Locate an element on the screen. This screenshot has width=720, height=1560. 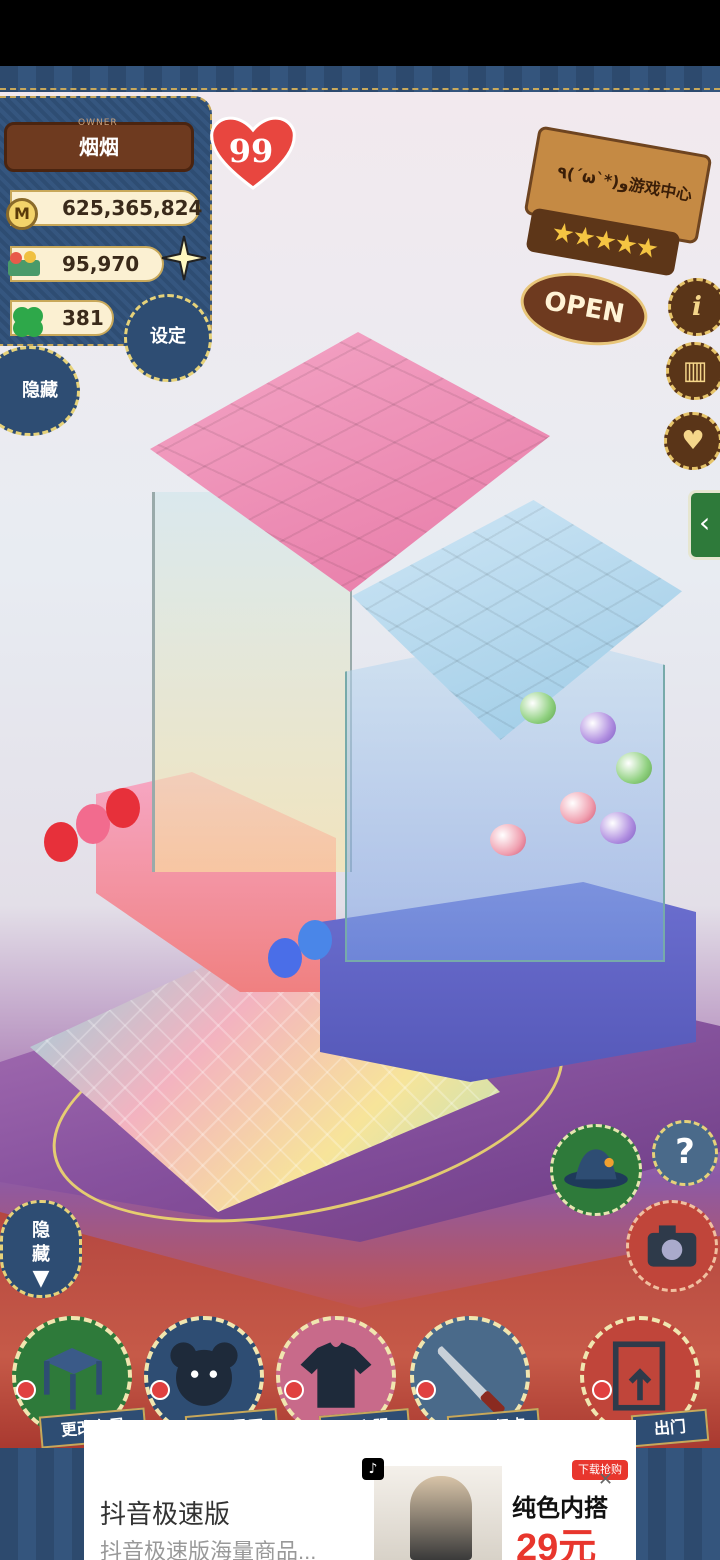
book-button: ▥ is located at coordinates (693, 371).